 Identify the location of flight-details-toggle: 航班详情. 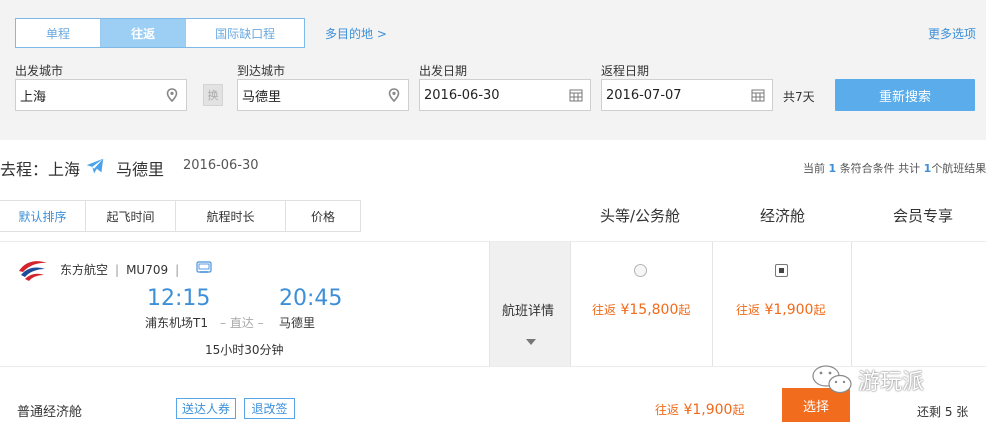
(530, 304).